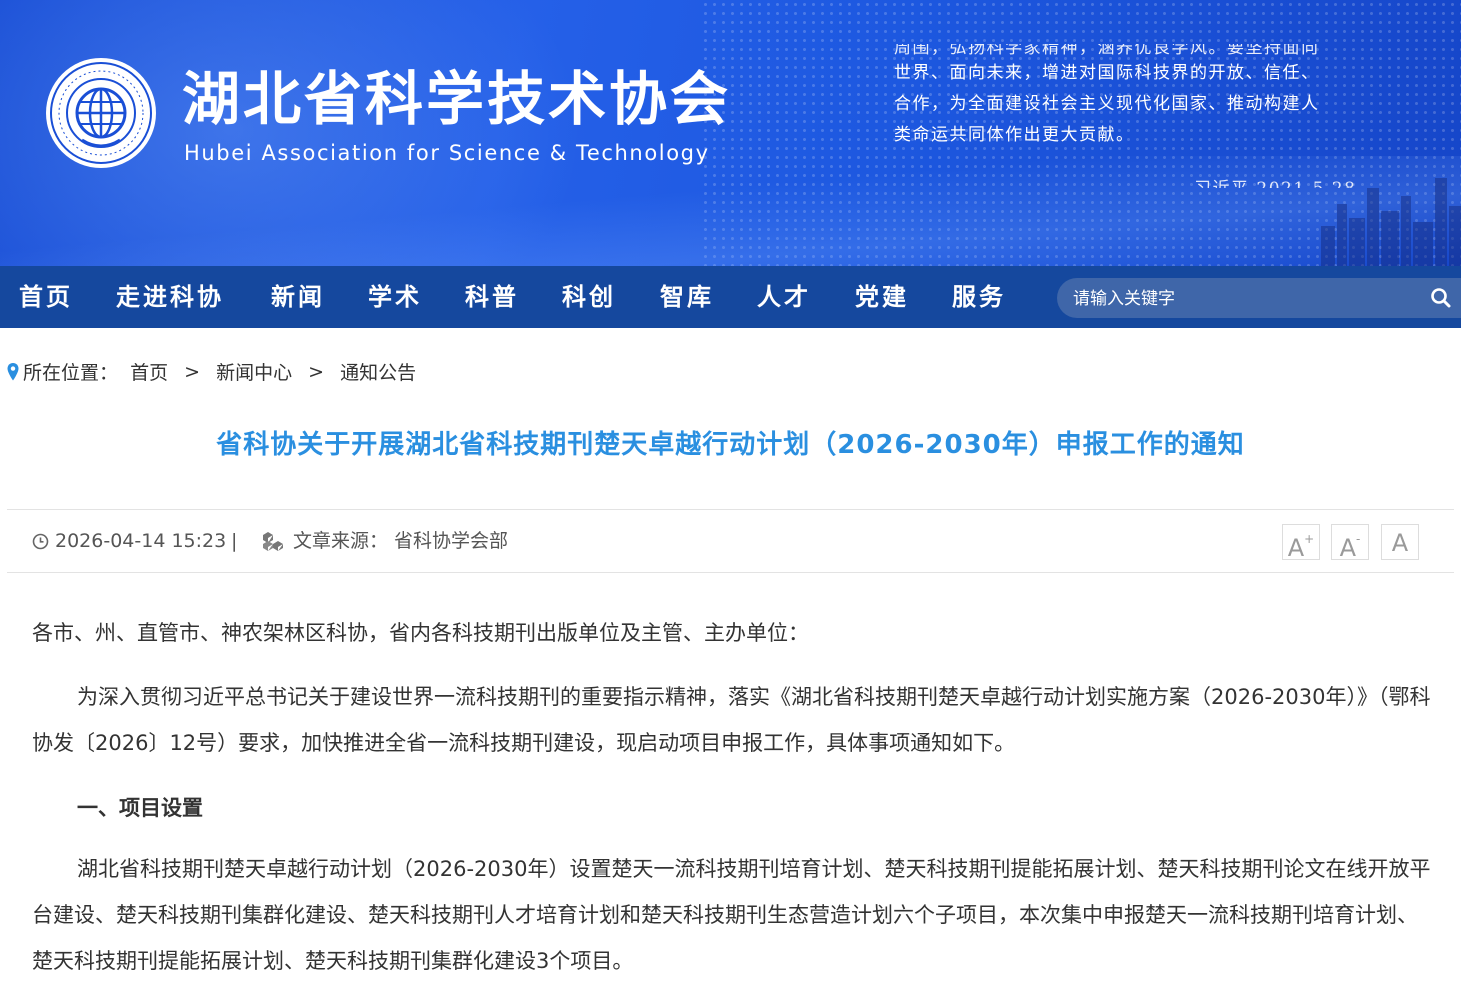 This screenshot has width=1461, height=984. I want to click on article-date: 2026-04-14 15:23, so click(141, 541).